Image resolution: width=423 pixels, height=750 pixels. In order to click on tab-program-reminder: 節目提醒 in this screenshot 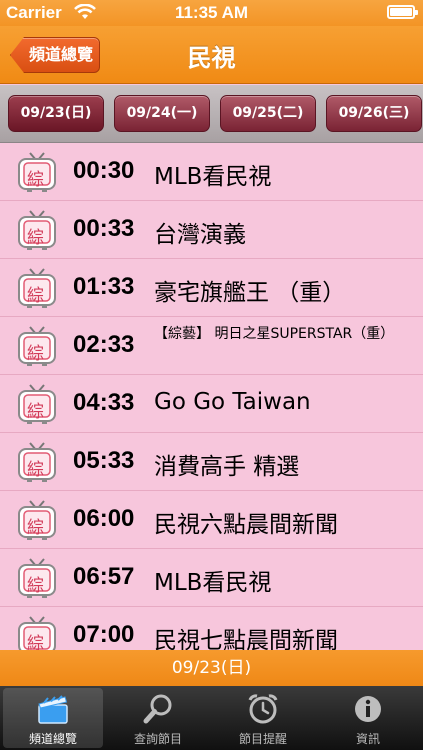, I will do `click(263, 718)`.